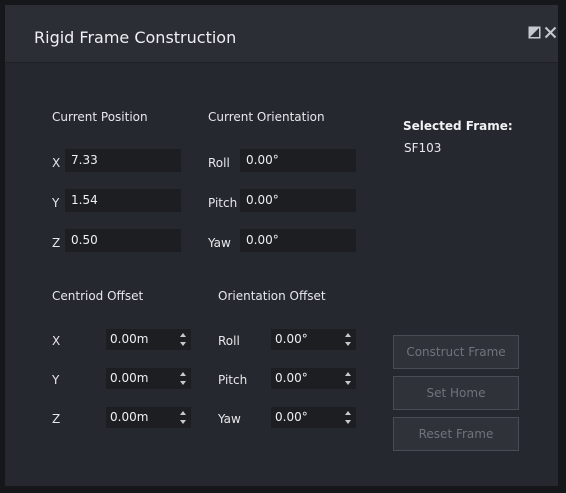 The height and width of the screenshot is (493, 566). I want to click on centroid-y-label: Y, so click(56, 380).